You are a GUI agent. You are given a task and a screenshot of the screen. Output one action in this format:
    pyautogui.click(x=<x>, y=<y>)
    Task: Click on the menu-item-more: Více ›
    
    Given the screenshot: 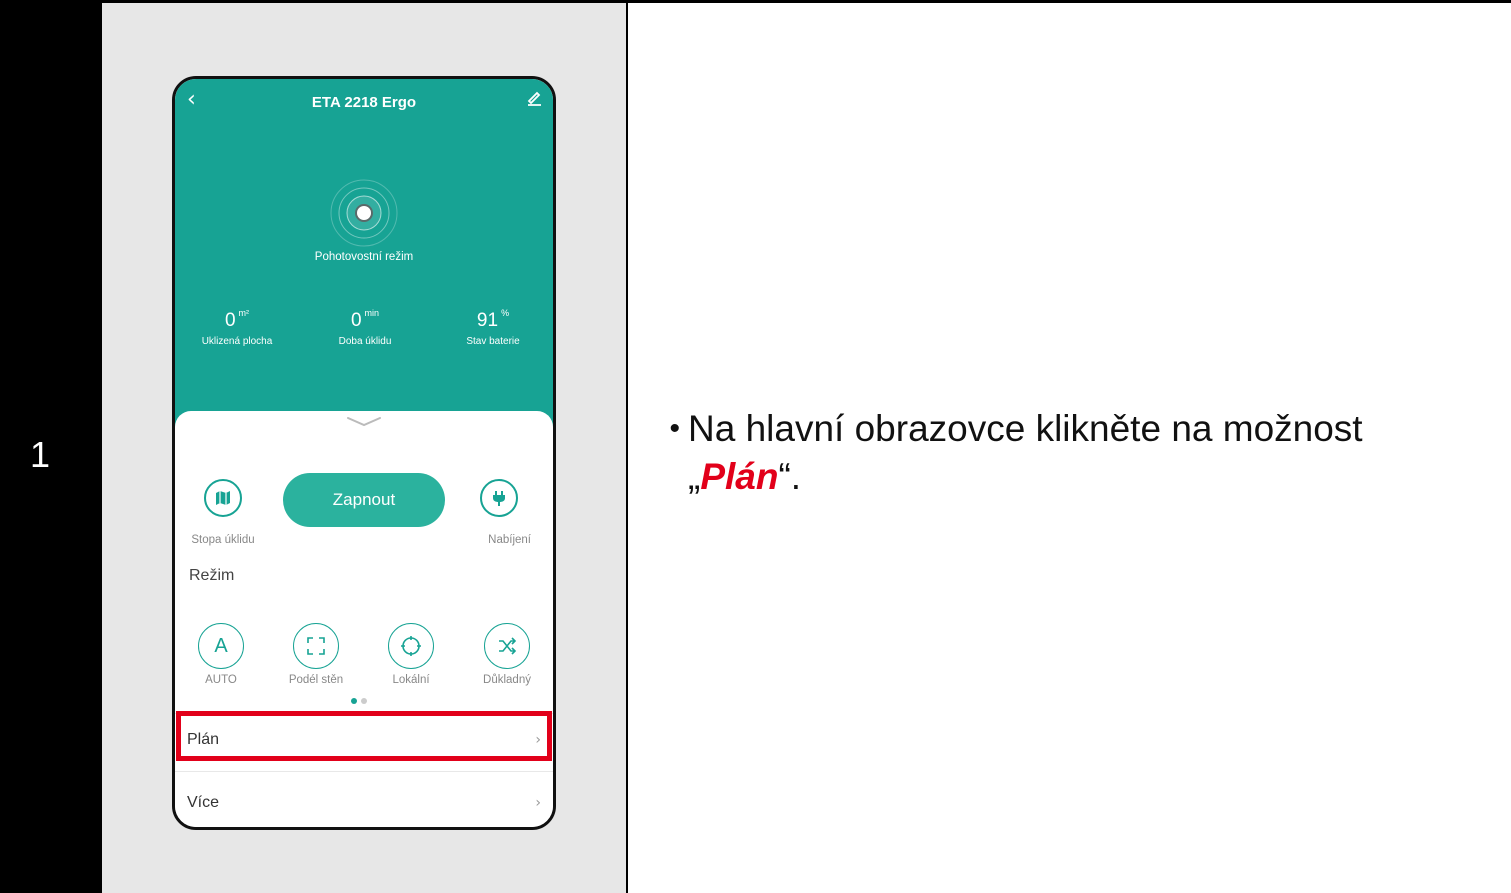 What is the action you would take?
    pyautogui.click(x=364, y=803)
    